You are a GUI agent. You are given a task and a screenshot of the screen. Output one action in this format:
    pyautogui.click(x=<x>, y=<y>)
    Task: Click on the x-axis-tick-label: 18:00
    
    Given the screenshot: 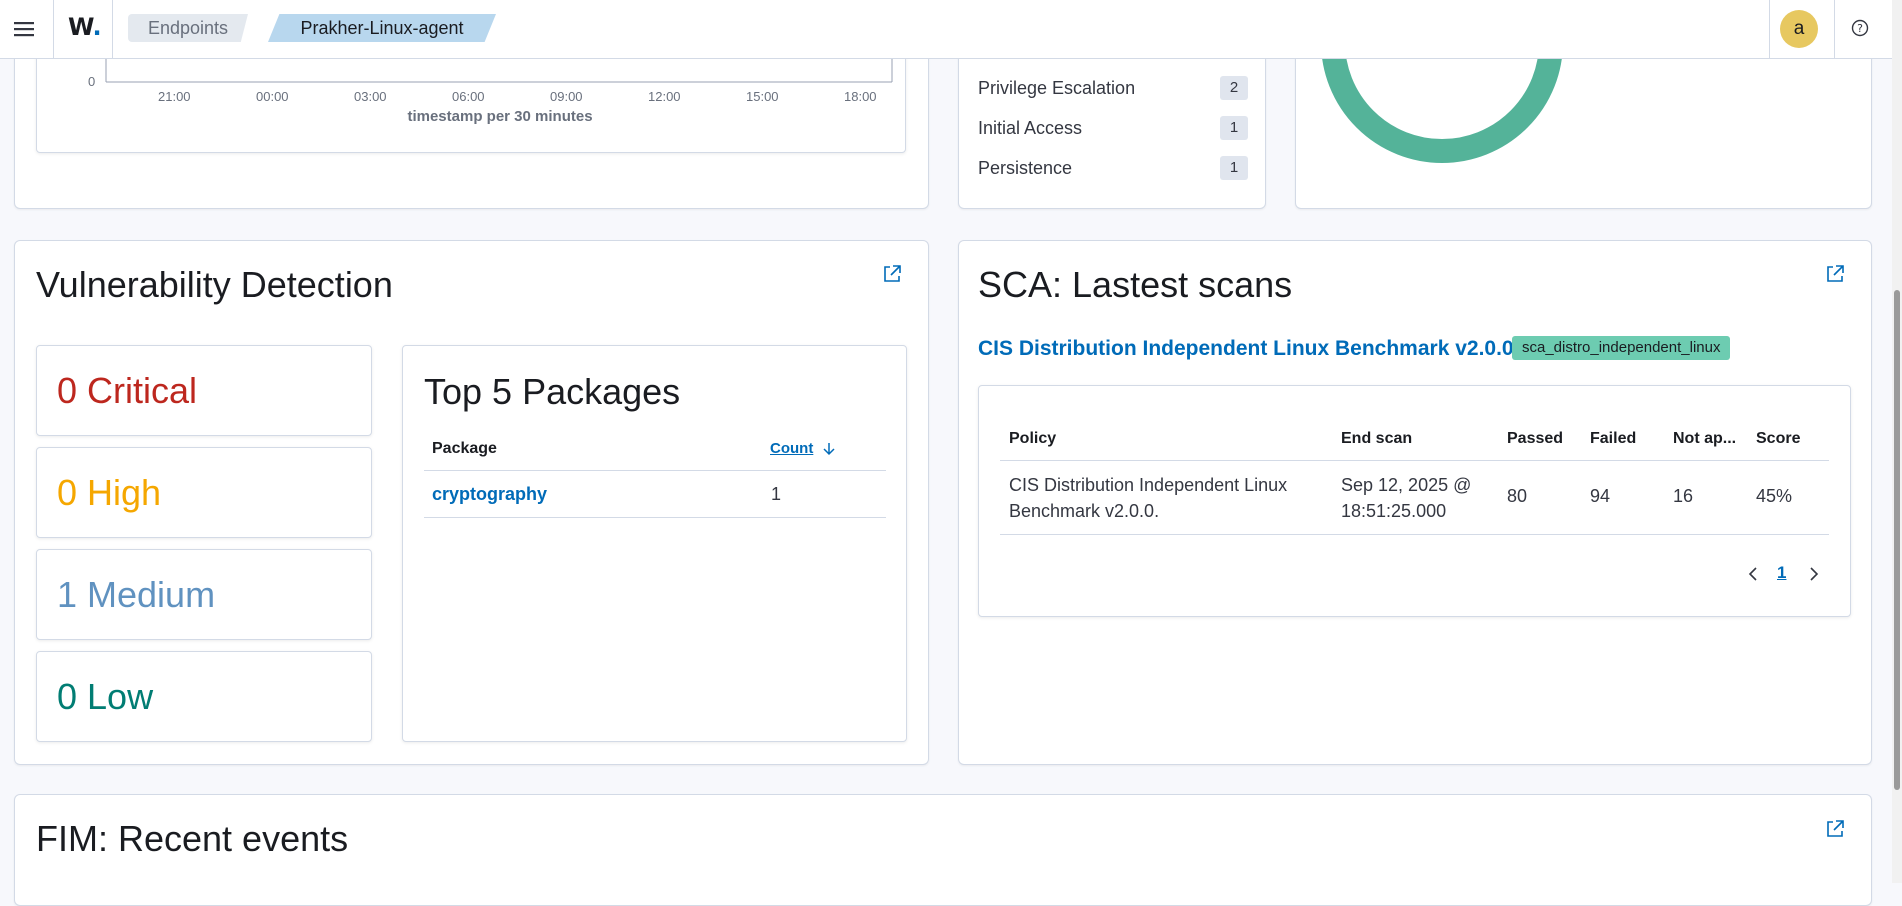 What is the action you would take?
    pyautogui.click(x=860, y=96)
    